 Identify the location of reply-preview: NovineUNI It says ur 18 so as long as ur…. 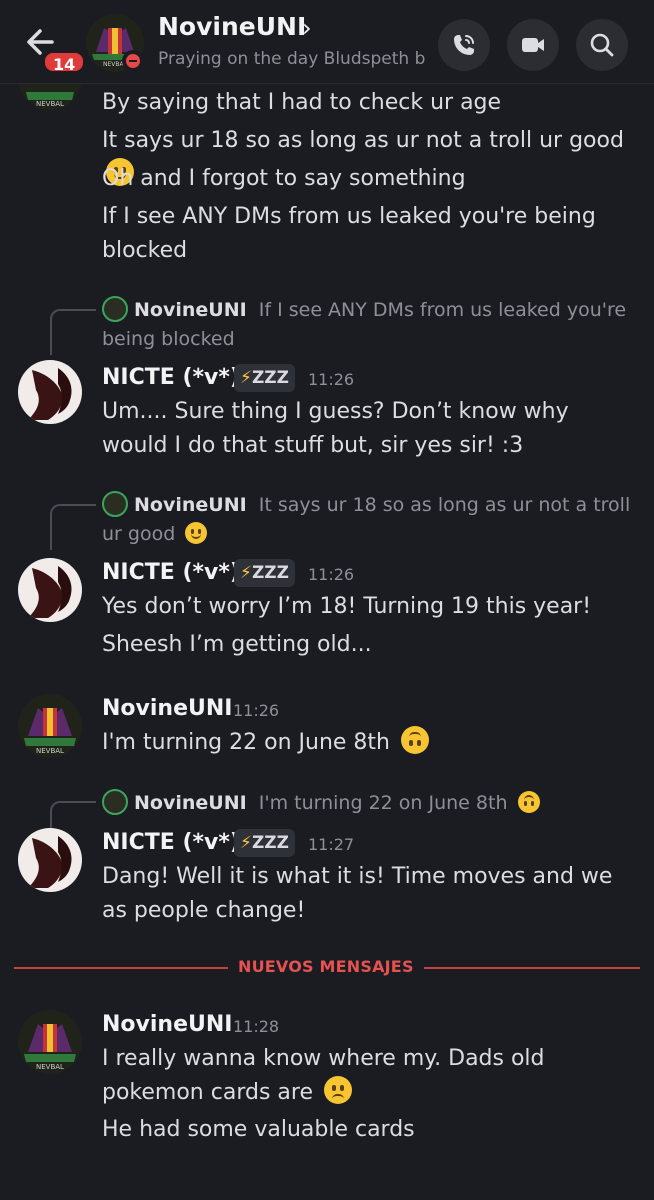
(372, 520).